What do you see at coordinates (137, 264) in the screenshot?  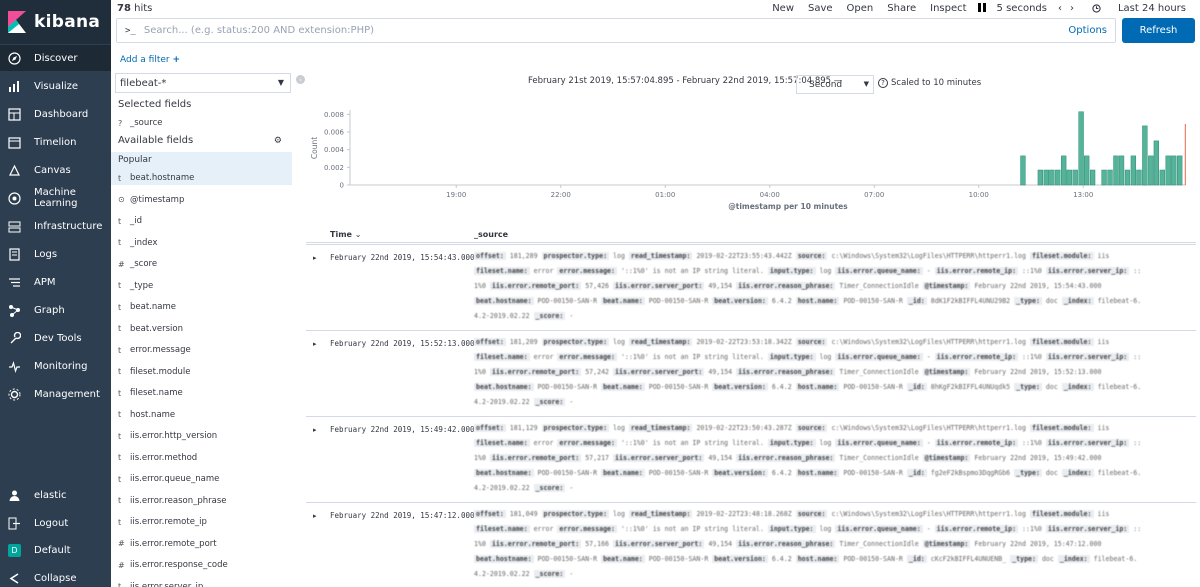 I see `field-item: # _score` at bounding box center [137, 264].